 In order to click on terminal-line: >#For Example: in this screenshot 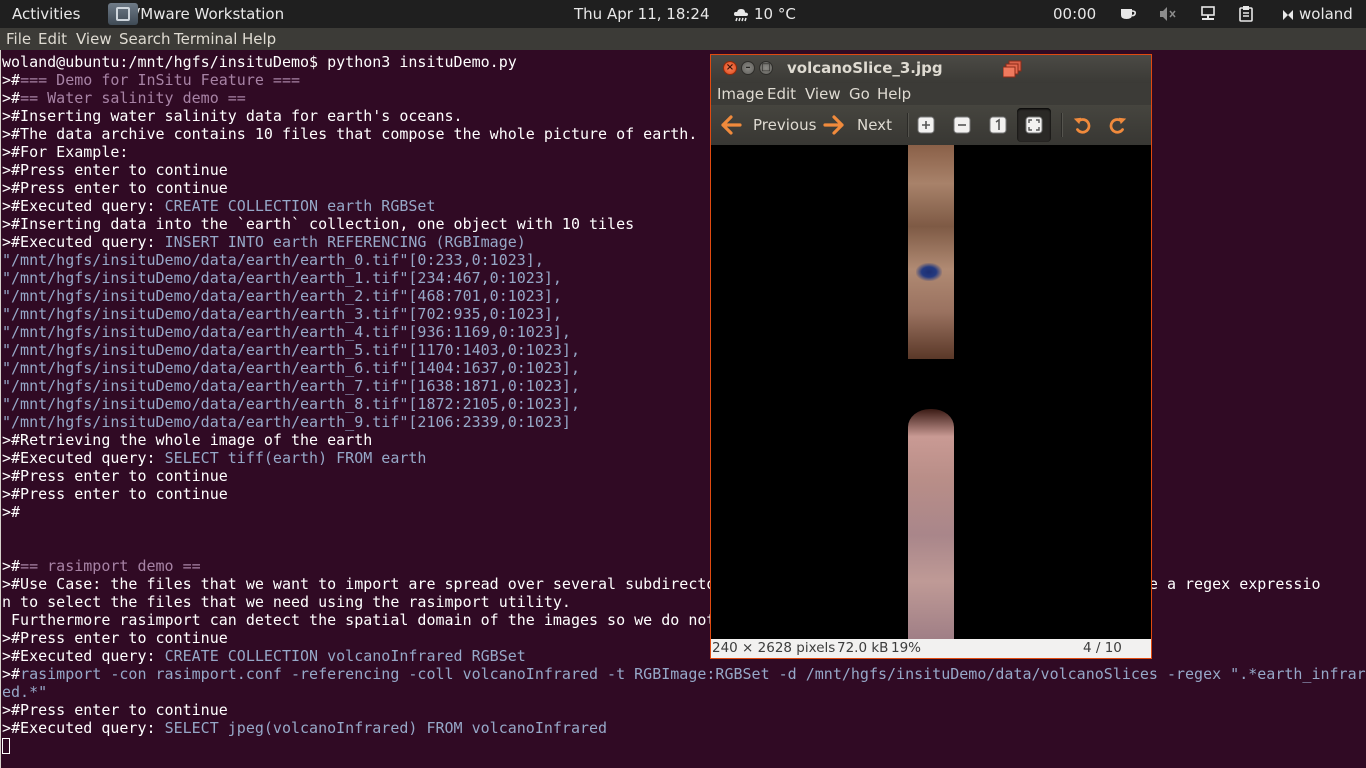, I will do `click(684, 152)`.